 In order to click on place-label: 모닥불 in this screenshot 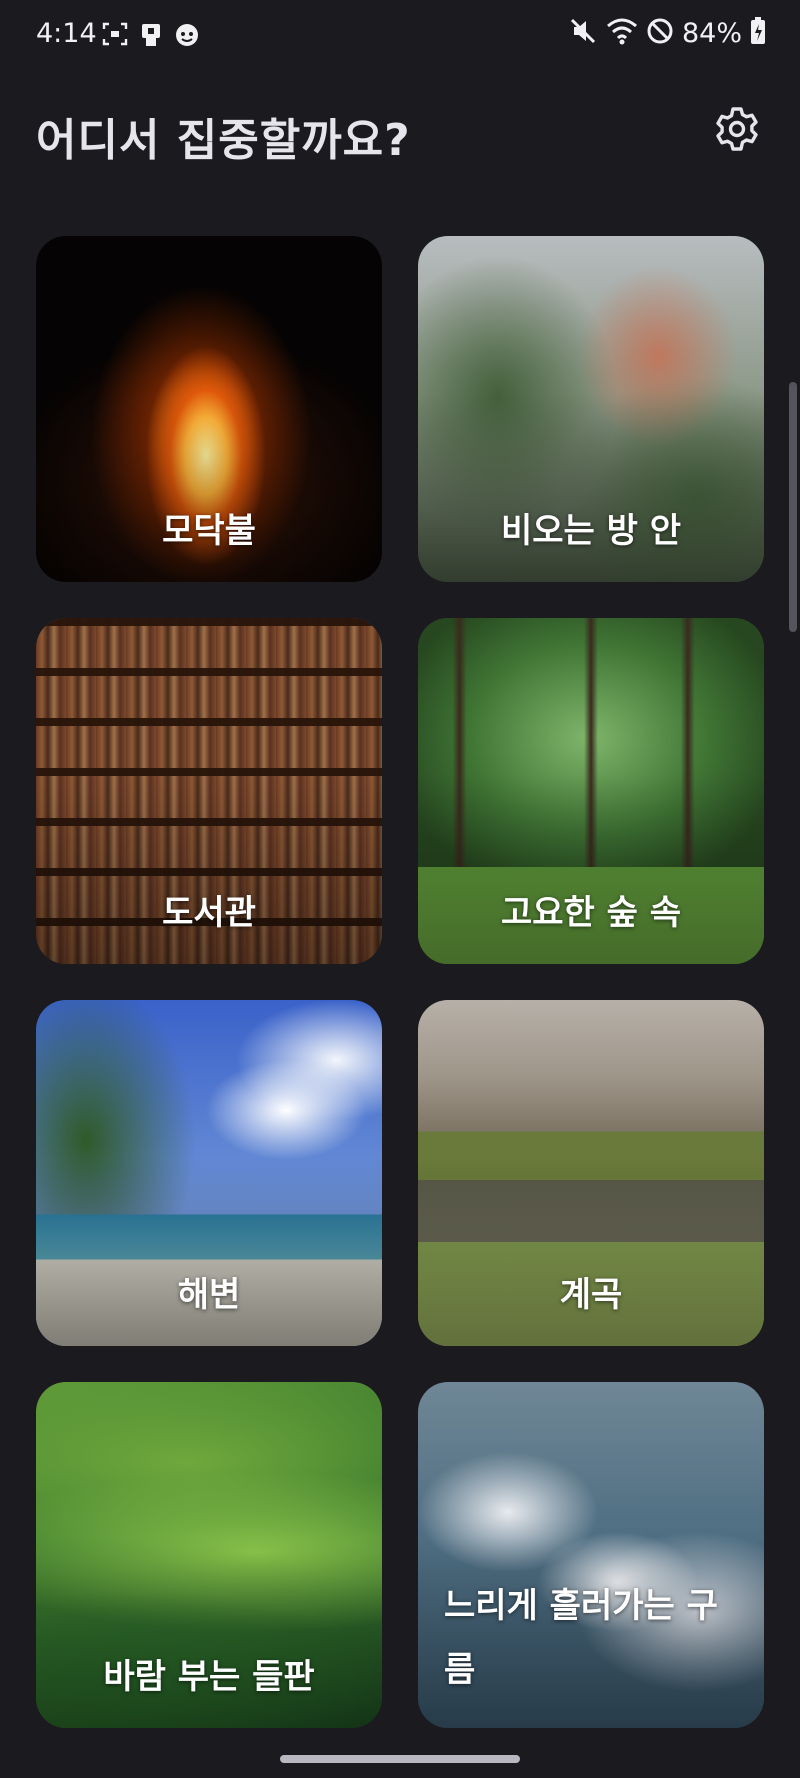, I will do `click(209, 531)`.